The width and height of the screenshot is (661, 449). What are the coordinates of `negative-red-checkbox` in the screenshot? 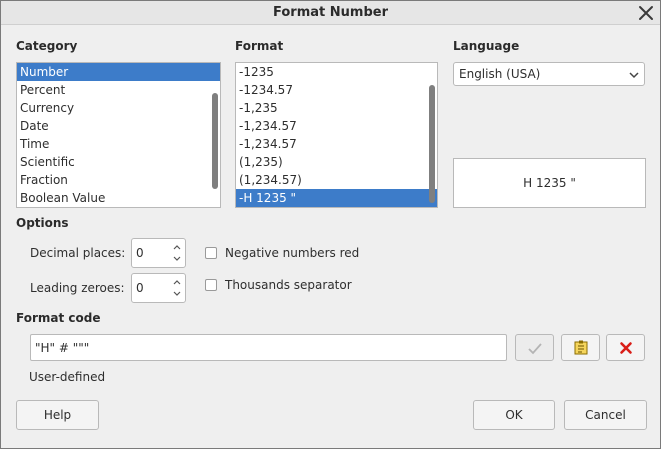 It's located at (211, 253).